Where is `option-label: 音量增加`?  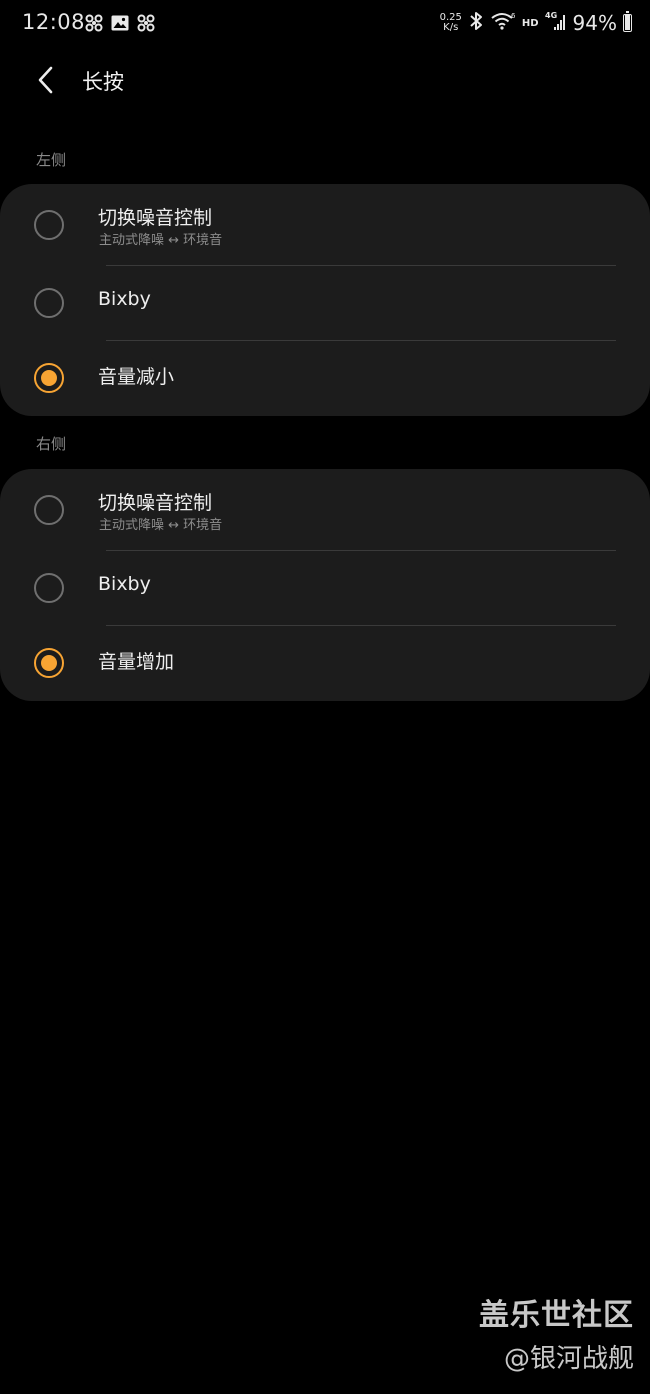 option-label: 音量增加 is located at coordinates (136, 662).